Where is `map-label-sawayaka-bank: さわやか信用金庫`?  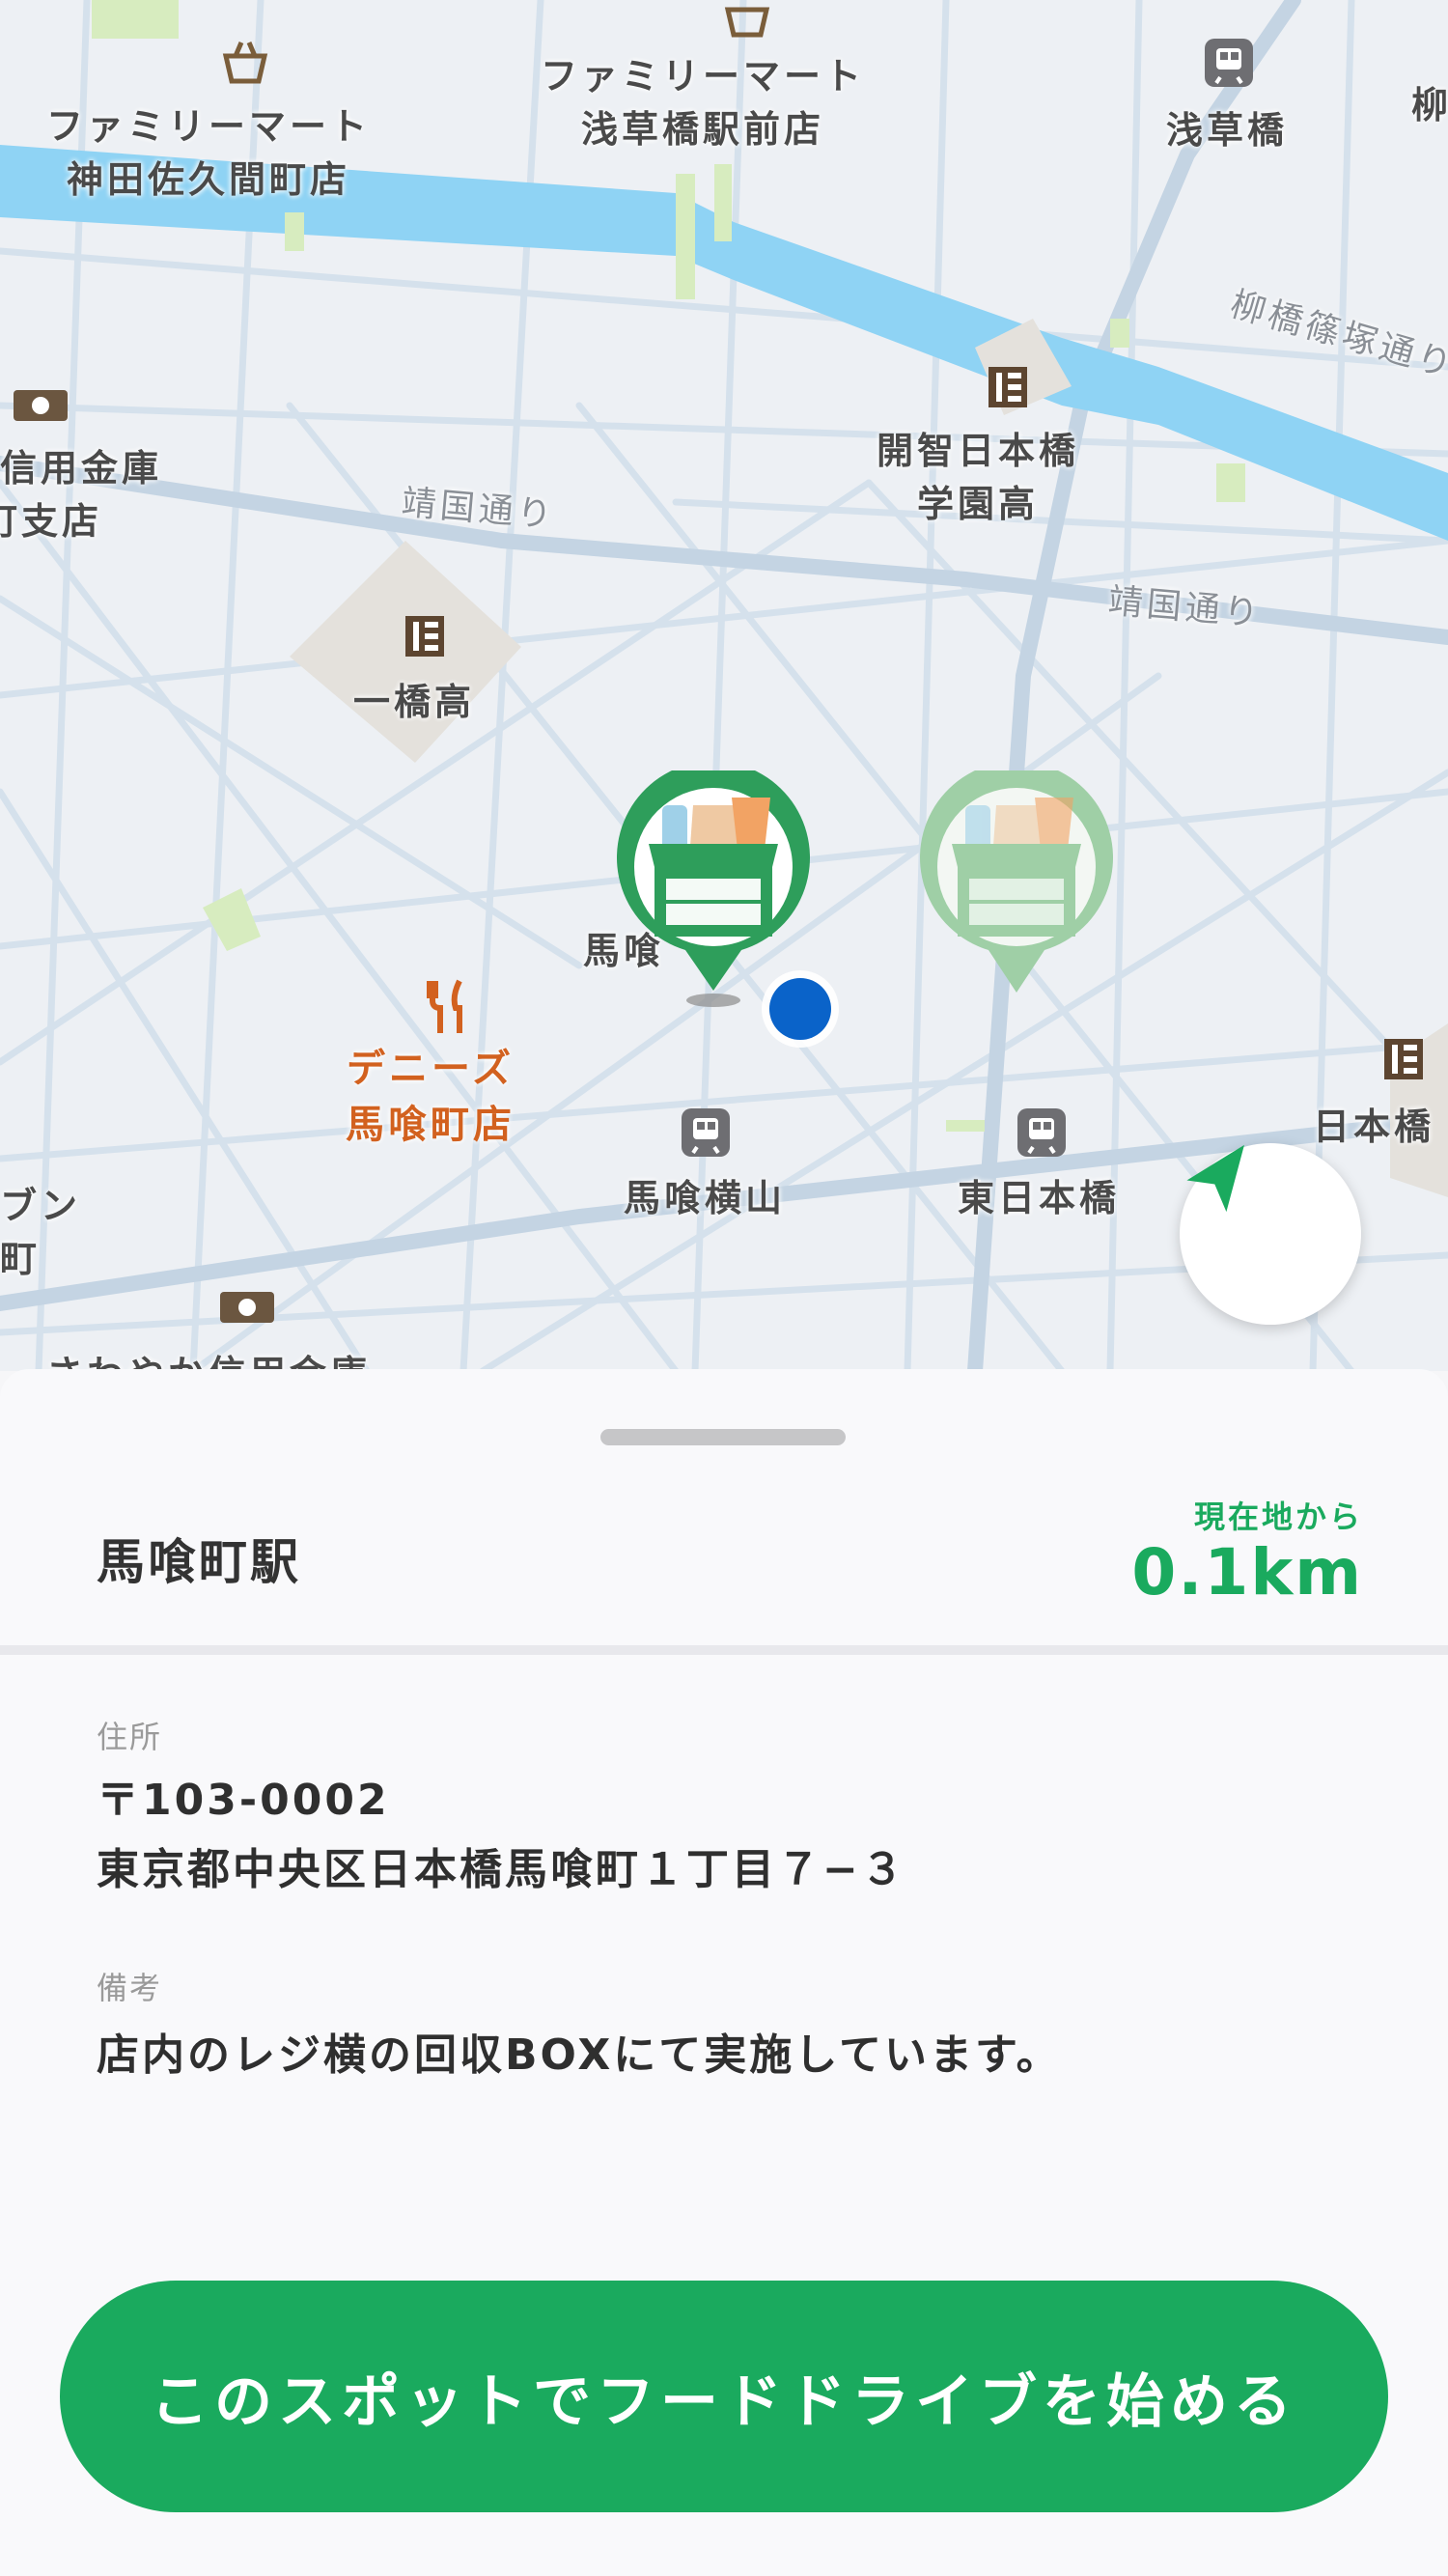
map-label-sawayaka-bank: さわやか信用金庫 is located at coordinates (209, 1357).